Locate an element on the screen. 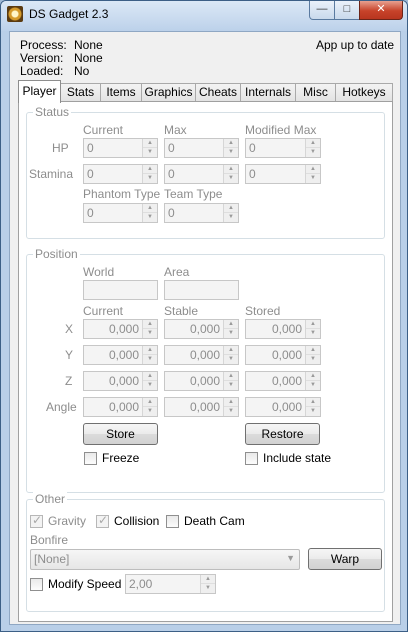 This screenshot has width=408, height=632. tab-cheats: Cheats is located at coordinates (218, 92).